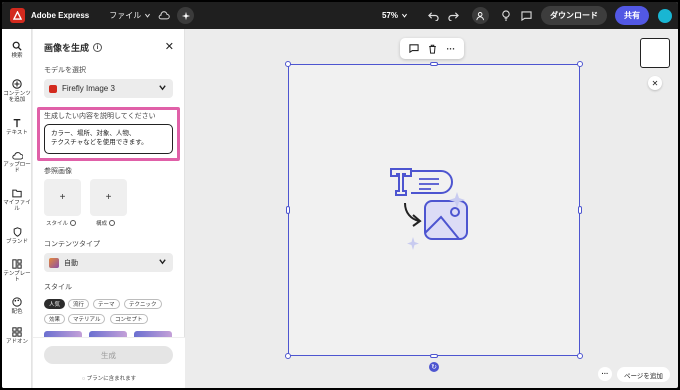 This screenshot has height=390, width=680. Describe the element at coordinates (433, 16) in the screenshot. I see `undo-icon` at that location.